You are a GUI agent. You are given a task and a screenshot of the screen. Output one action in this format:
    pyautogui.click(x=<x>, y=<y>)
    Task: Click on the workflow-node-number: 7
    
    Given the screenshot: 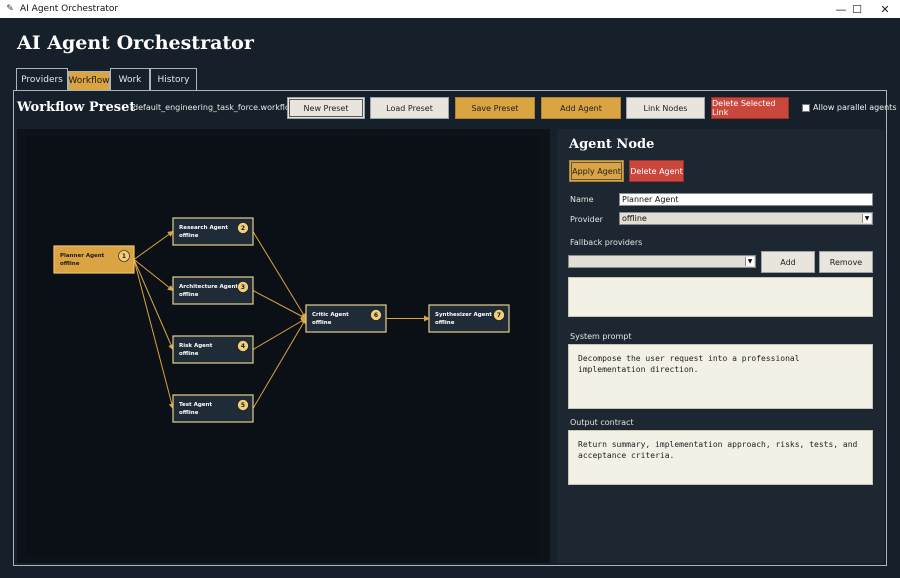 What is the action you would take?
    pyautogui.click(x=499, y=315)
    